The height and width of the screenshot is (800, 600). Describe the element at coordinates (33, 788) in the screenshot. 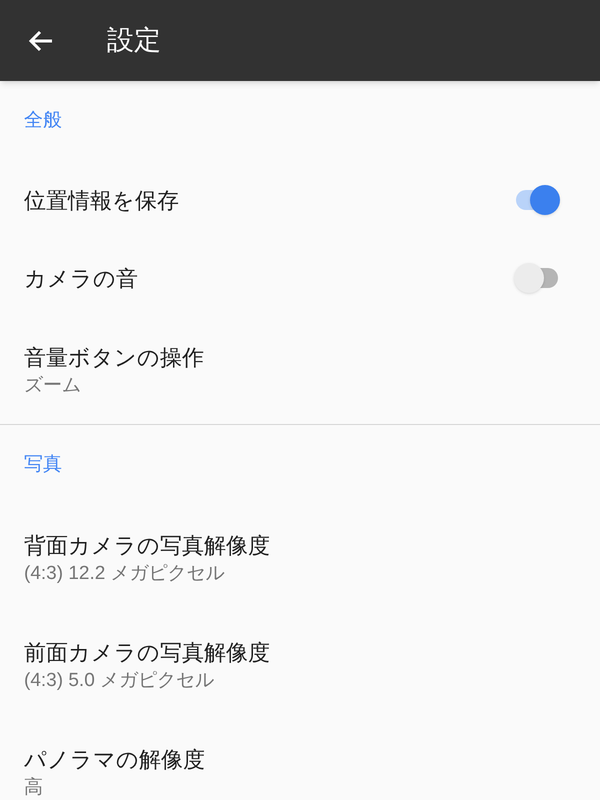

I see `setting-value: 高` at that location.